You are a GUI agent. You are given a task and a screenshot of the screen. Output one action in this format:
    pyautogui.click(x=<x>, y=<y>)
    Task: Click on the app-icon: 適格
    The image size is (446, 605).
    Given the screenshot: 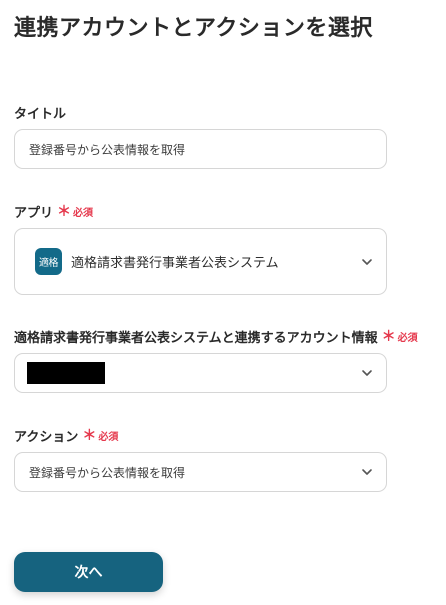 What is the action you would take?
    pyautogui.click(x=48, y=261)
    